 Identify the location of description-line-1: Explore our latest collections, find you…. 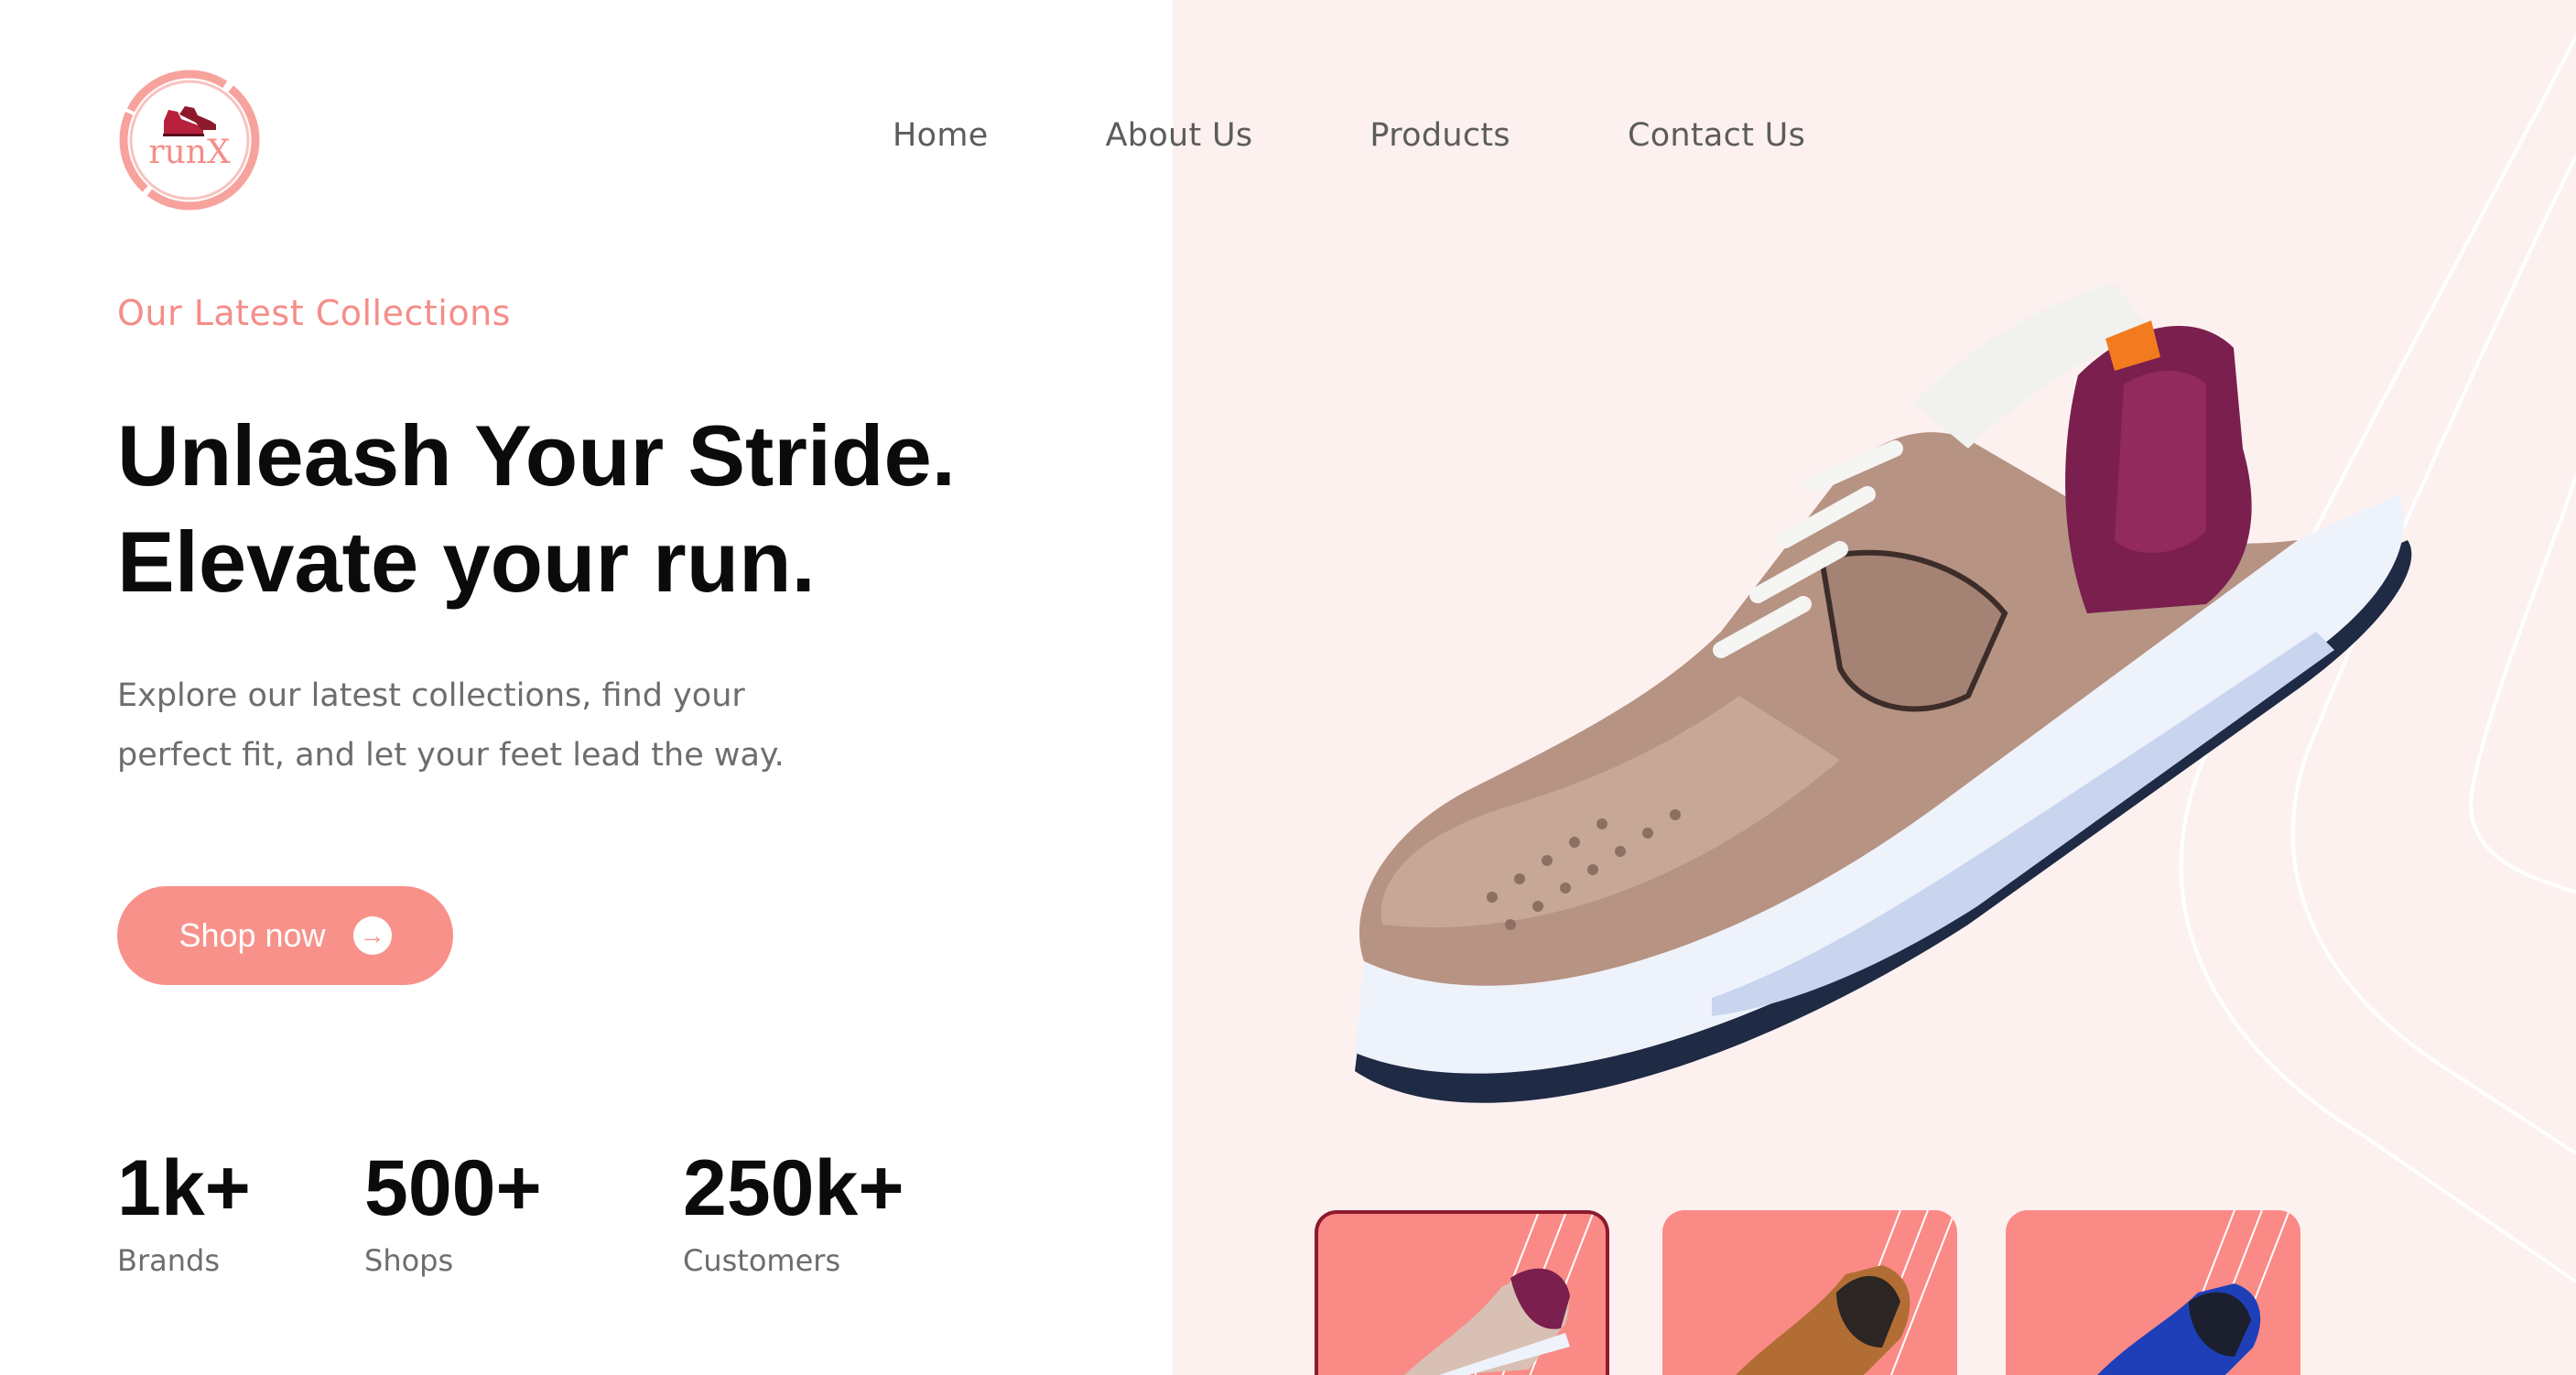
(431, 696).